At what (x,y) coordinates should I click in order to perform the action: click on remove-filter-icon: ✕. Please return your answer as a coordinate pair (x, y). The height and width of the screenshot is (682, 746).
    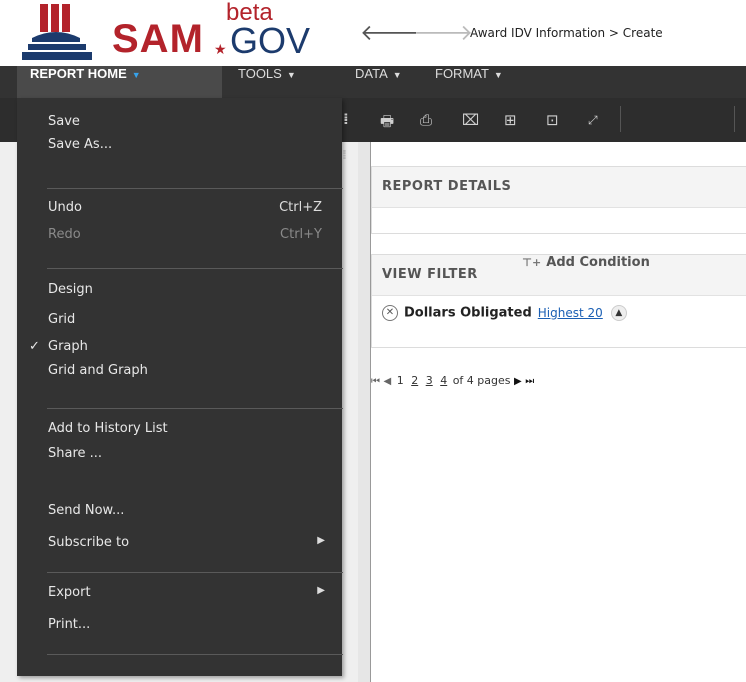
    Looking at the image, I should click on (390, 313).